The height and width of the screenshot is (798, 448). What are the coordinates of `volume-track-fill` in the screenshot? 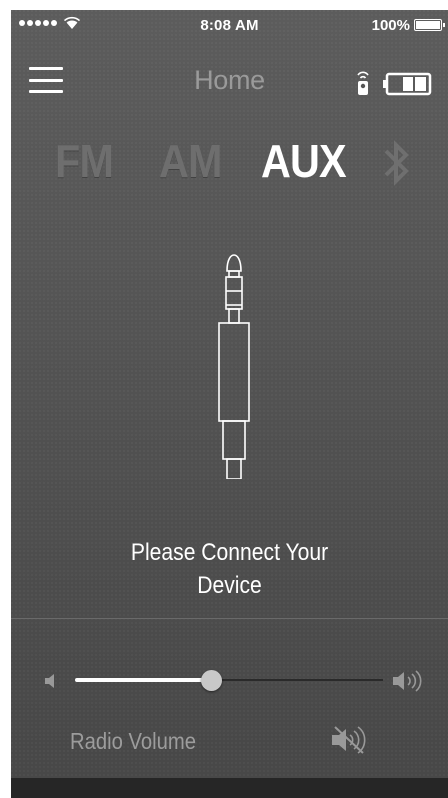 It's located at (143, 680).